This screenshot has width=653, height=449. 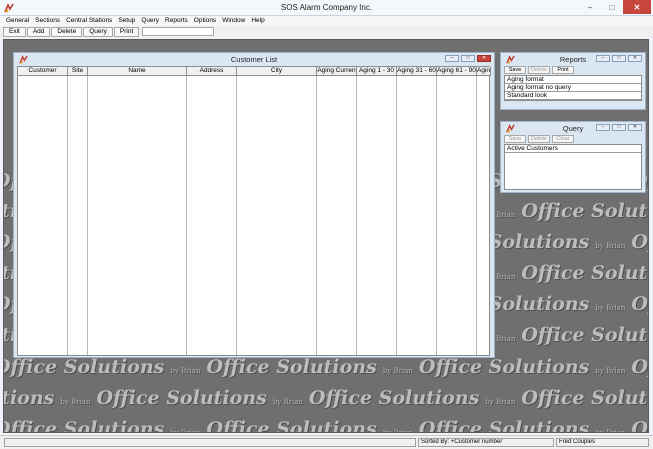 I want to click on list-item: Aging format no query, so click(x=573, y=88).